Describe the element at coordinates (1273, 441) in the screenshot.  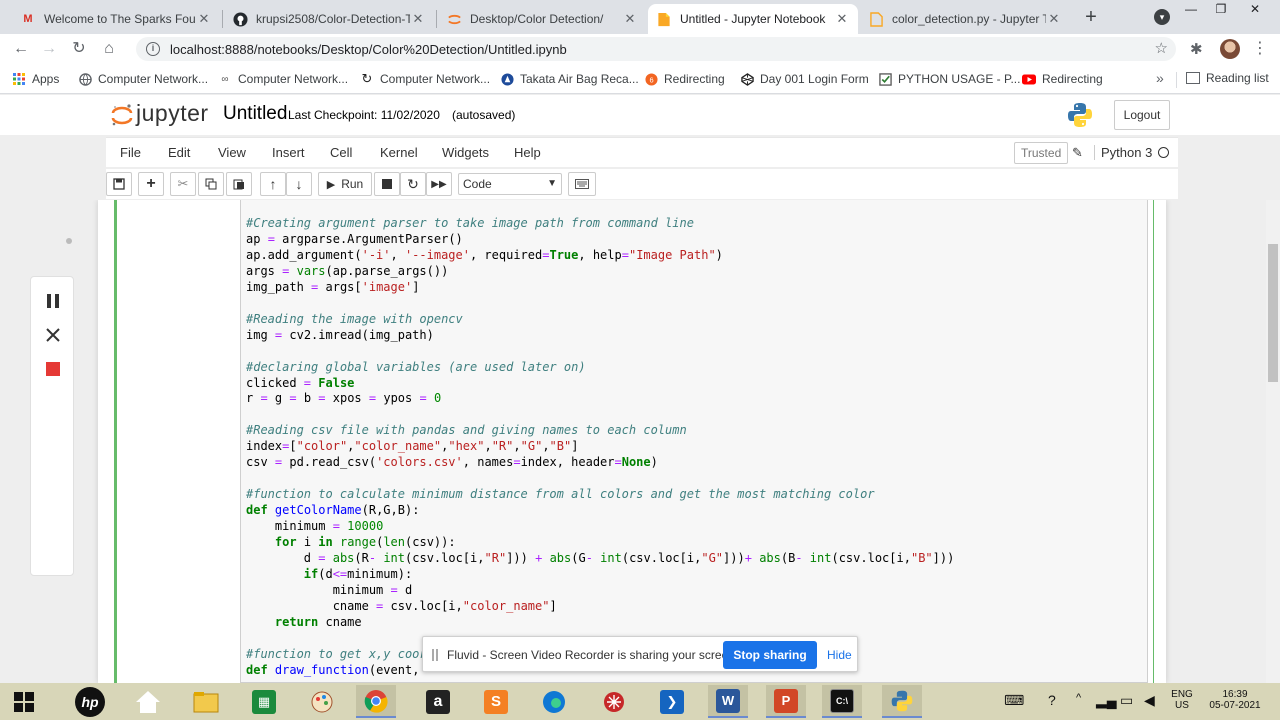
I see `page-scrollbar` at that location.